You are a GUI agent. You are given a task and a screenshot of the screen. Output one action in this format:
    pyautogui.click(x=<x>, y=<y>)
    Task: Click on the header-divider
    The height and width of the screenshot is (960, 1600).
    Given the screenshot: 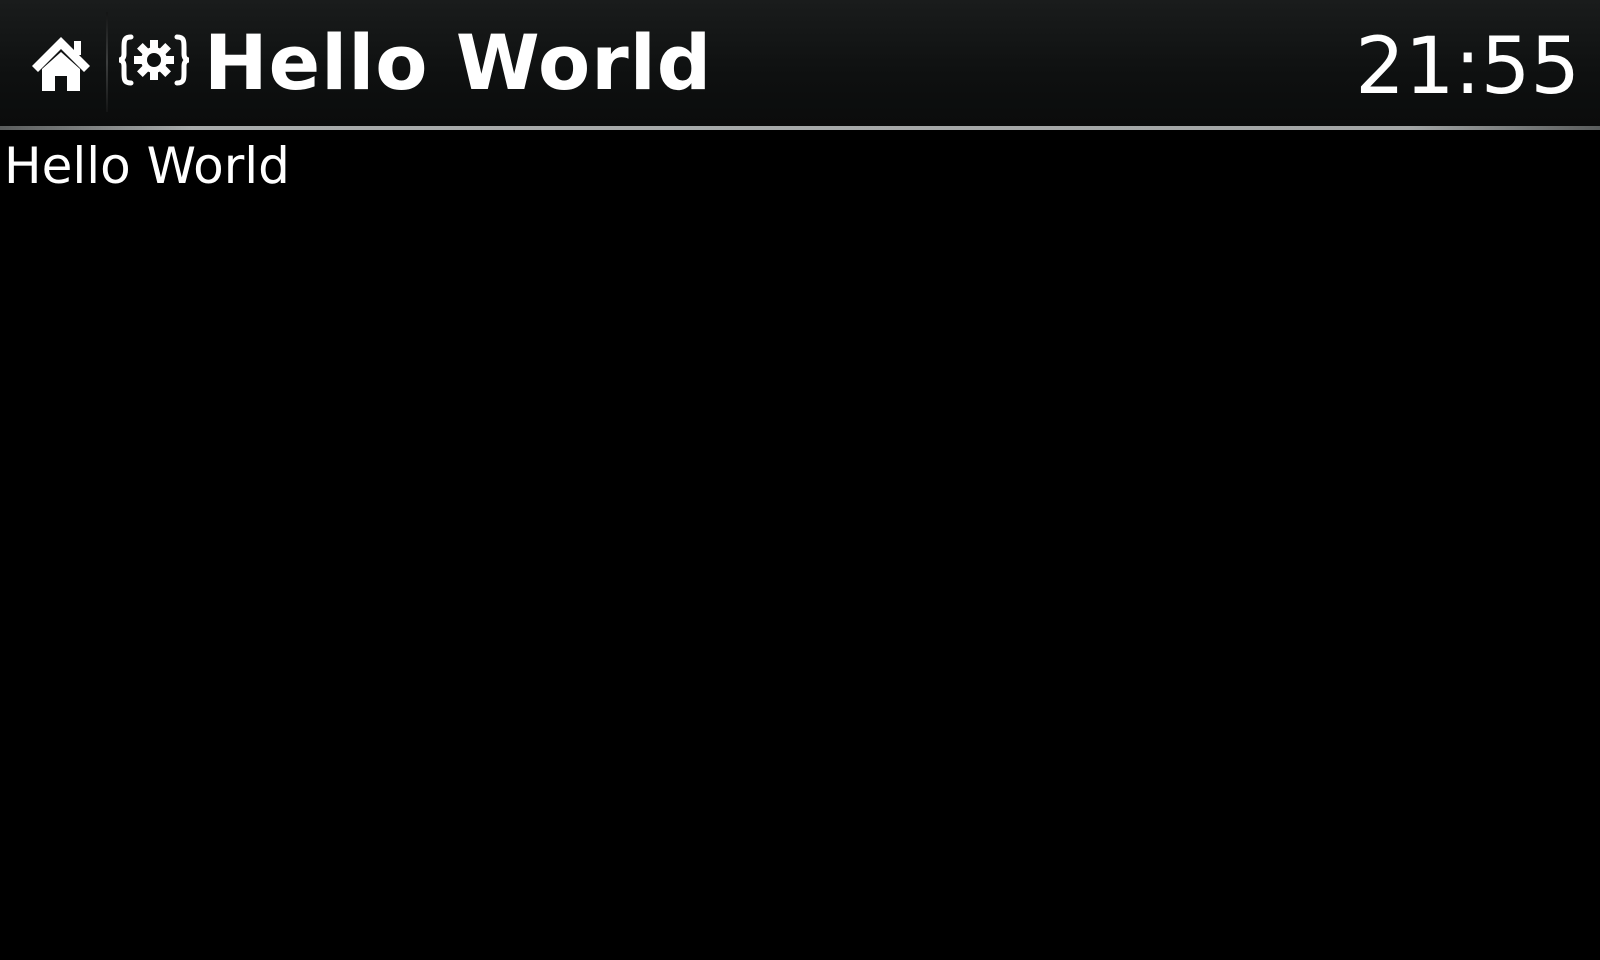 What is the action you would take?
    pyautogui.click(x=107, y=62)
    